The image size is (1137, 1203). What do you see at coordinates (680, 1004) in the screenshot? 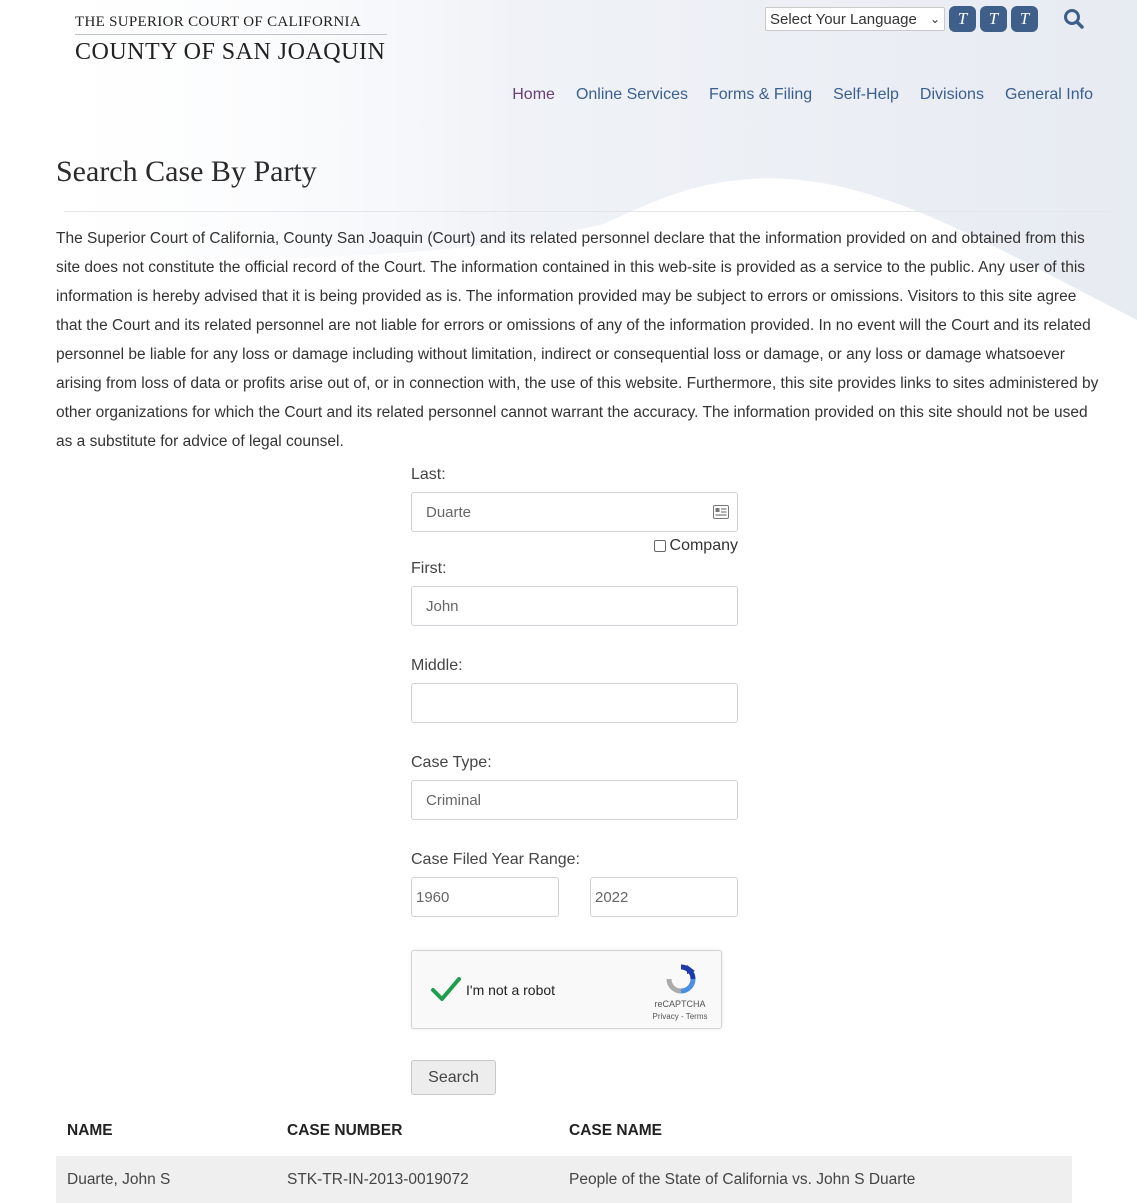
I see `recaptcha-brand: reCAPTCHA` at bounding box center [680, 1004].